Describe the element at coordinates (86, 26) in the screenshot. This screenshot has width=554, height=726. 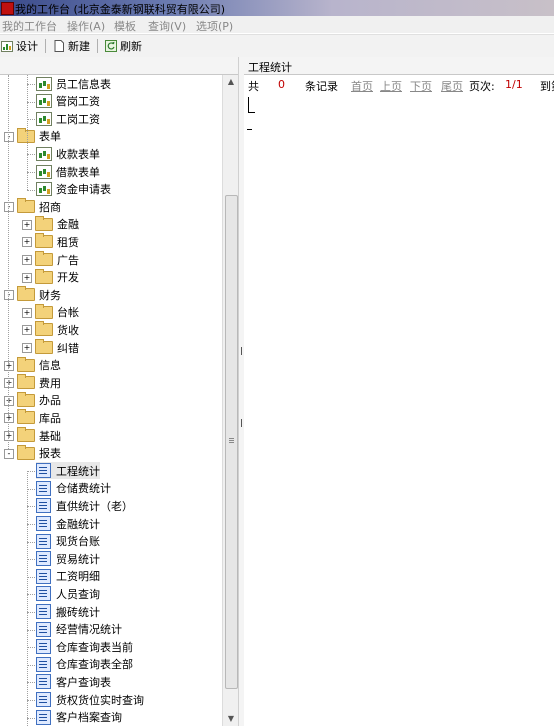
I see `menu-operation: 操作(A)` at that location.